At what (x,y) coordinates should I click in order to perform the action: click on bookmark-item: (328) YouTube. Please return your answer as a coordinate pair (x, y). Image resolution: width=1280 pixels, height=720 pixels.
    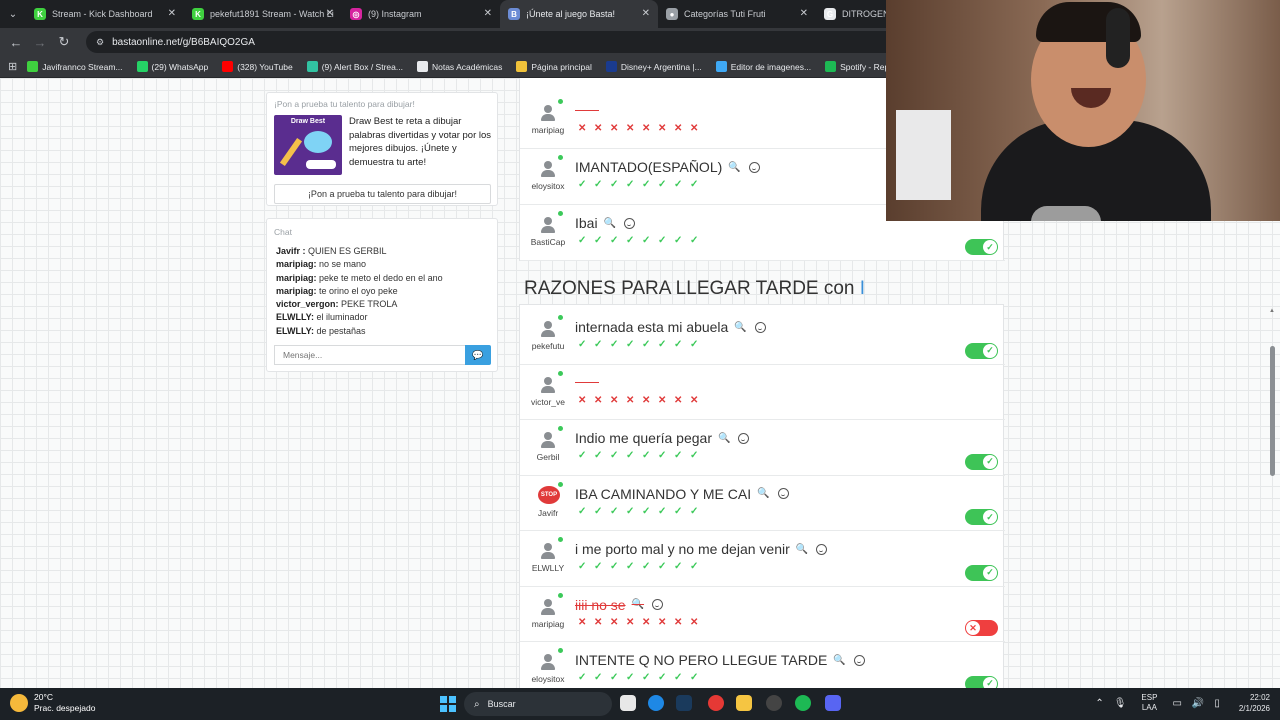
    Looking at the image, I should click on (257, 66).